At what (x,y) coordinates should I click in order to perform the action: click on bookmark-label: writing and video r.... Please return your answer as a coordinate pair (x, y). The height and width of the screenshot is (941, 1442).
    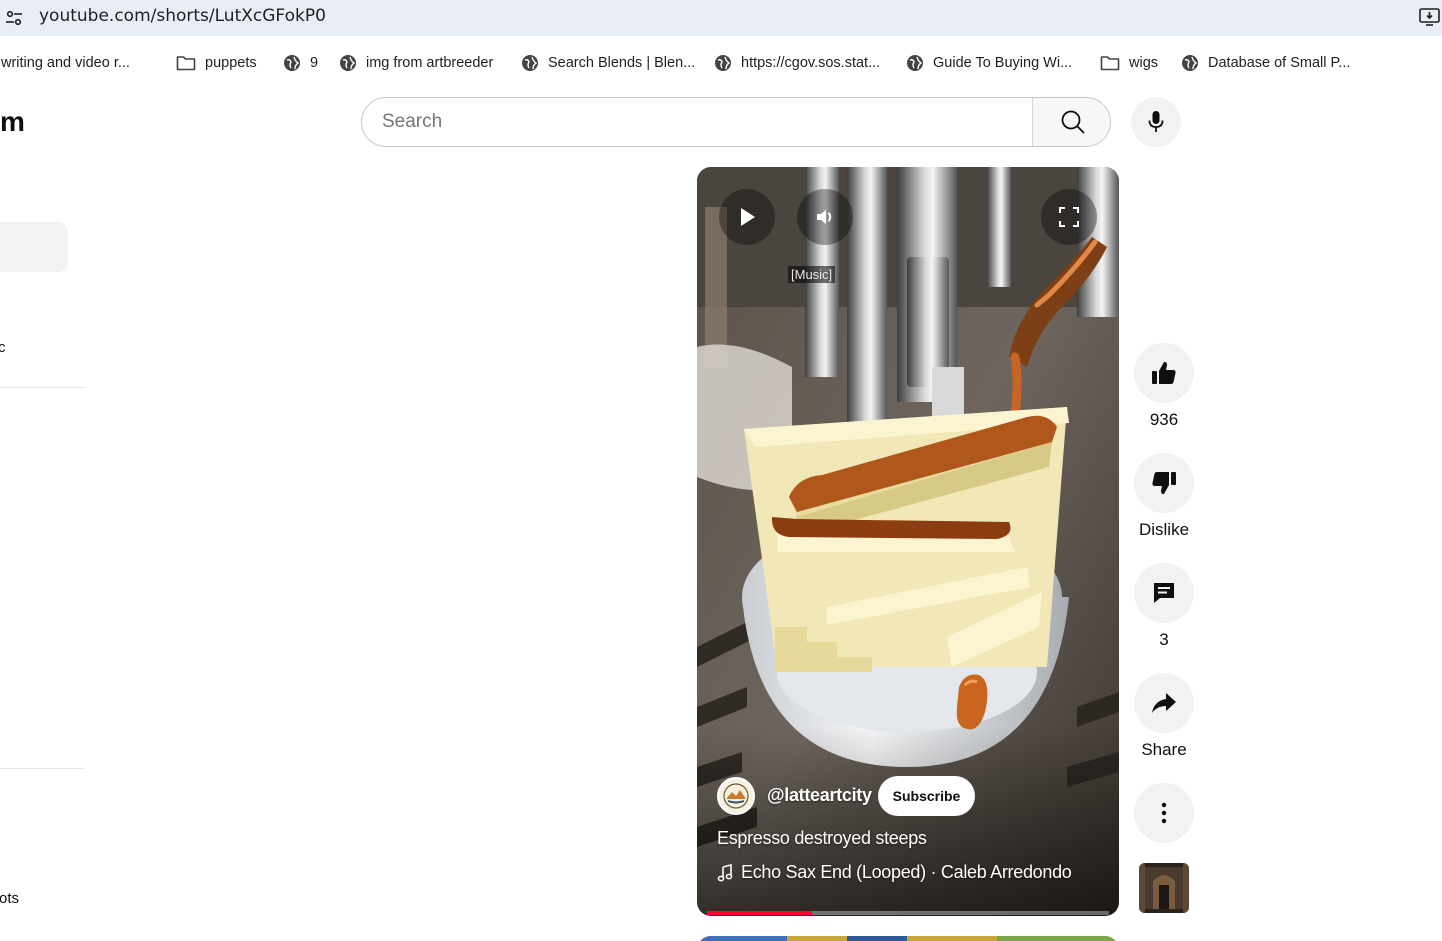
    Looking at the image, I should click on (65, 63).